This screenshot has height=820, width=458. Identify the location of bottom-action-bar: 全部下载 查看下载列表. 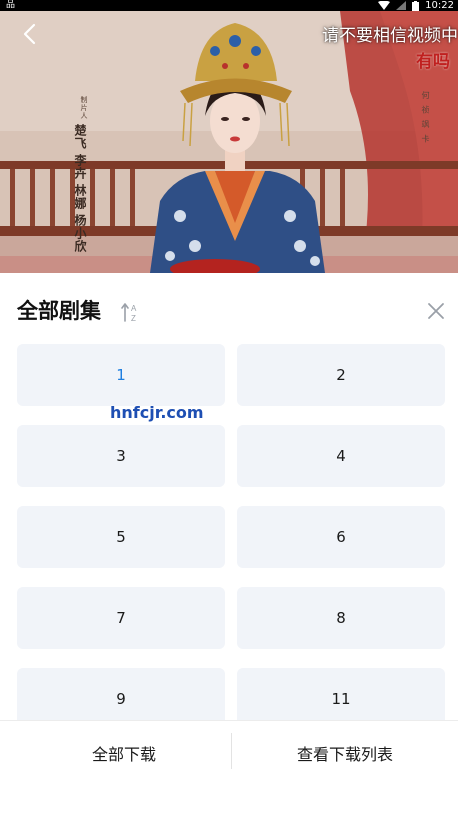
(229, 770).